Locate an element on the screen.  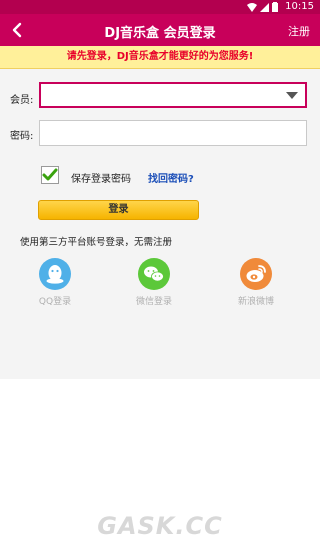
status-icons is located at coordinates (262, 7).